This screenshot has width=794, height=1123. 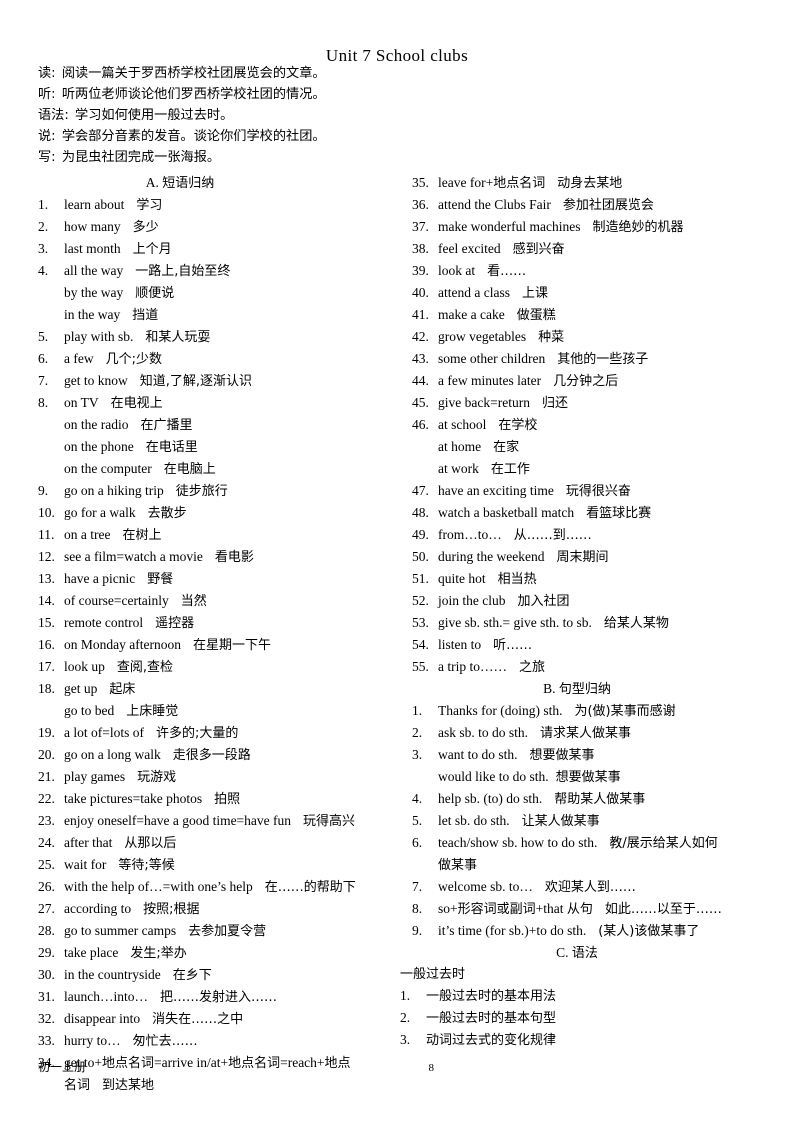 I want to click on list-number: 10., so click(x=46, y=512).